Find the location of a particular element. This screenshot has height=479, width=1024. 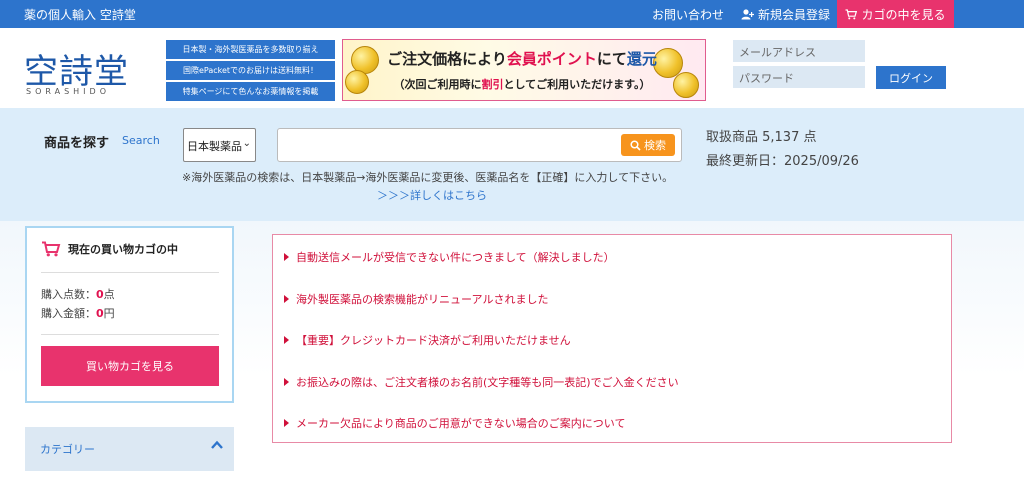

news-item: お振込みの際は、ご注文者様のお名前(文字種等も同一表記)でご入金ください is located at coordinates (481, 382).